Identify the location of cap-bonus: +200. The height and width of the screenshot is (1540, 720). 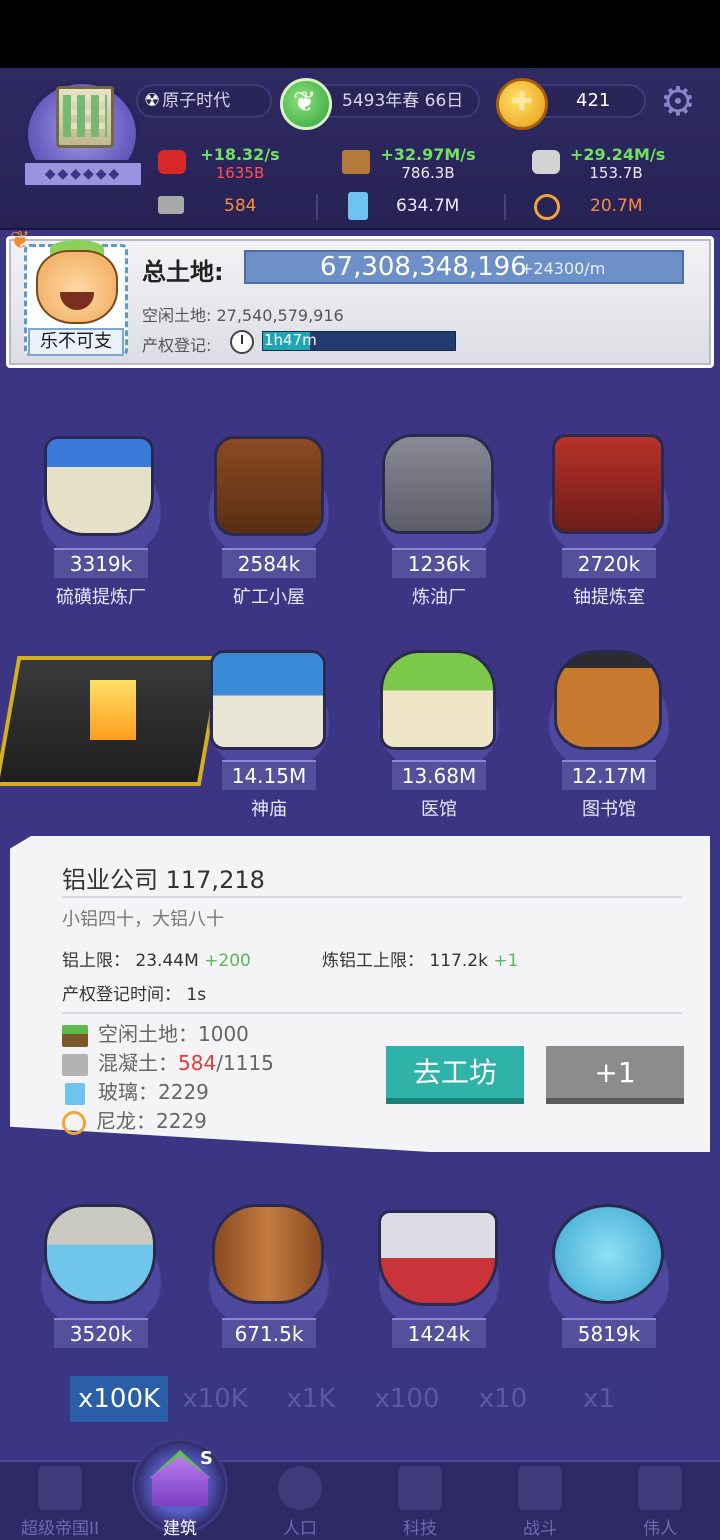
(227, 961).